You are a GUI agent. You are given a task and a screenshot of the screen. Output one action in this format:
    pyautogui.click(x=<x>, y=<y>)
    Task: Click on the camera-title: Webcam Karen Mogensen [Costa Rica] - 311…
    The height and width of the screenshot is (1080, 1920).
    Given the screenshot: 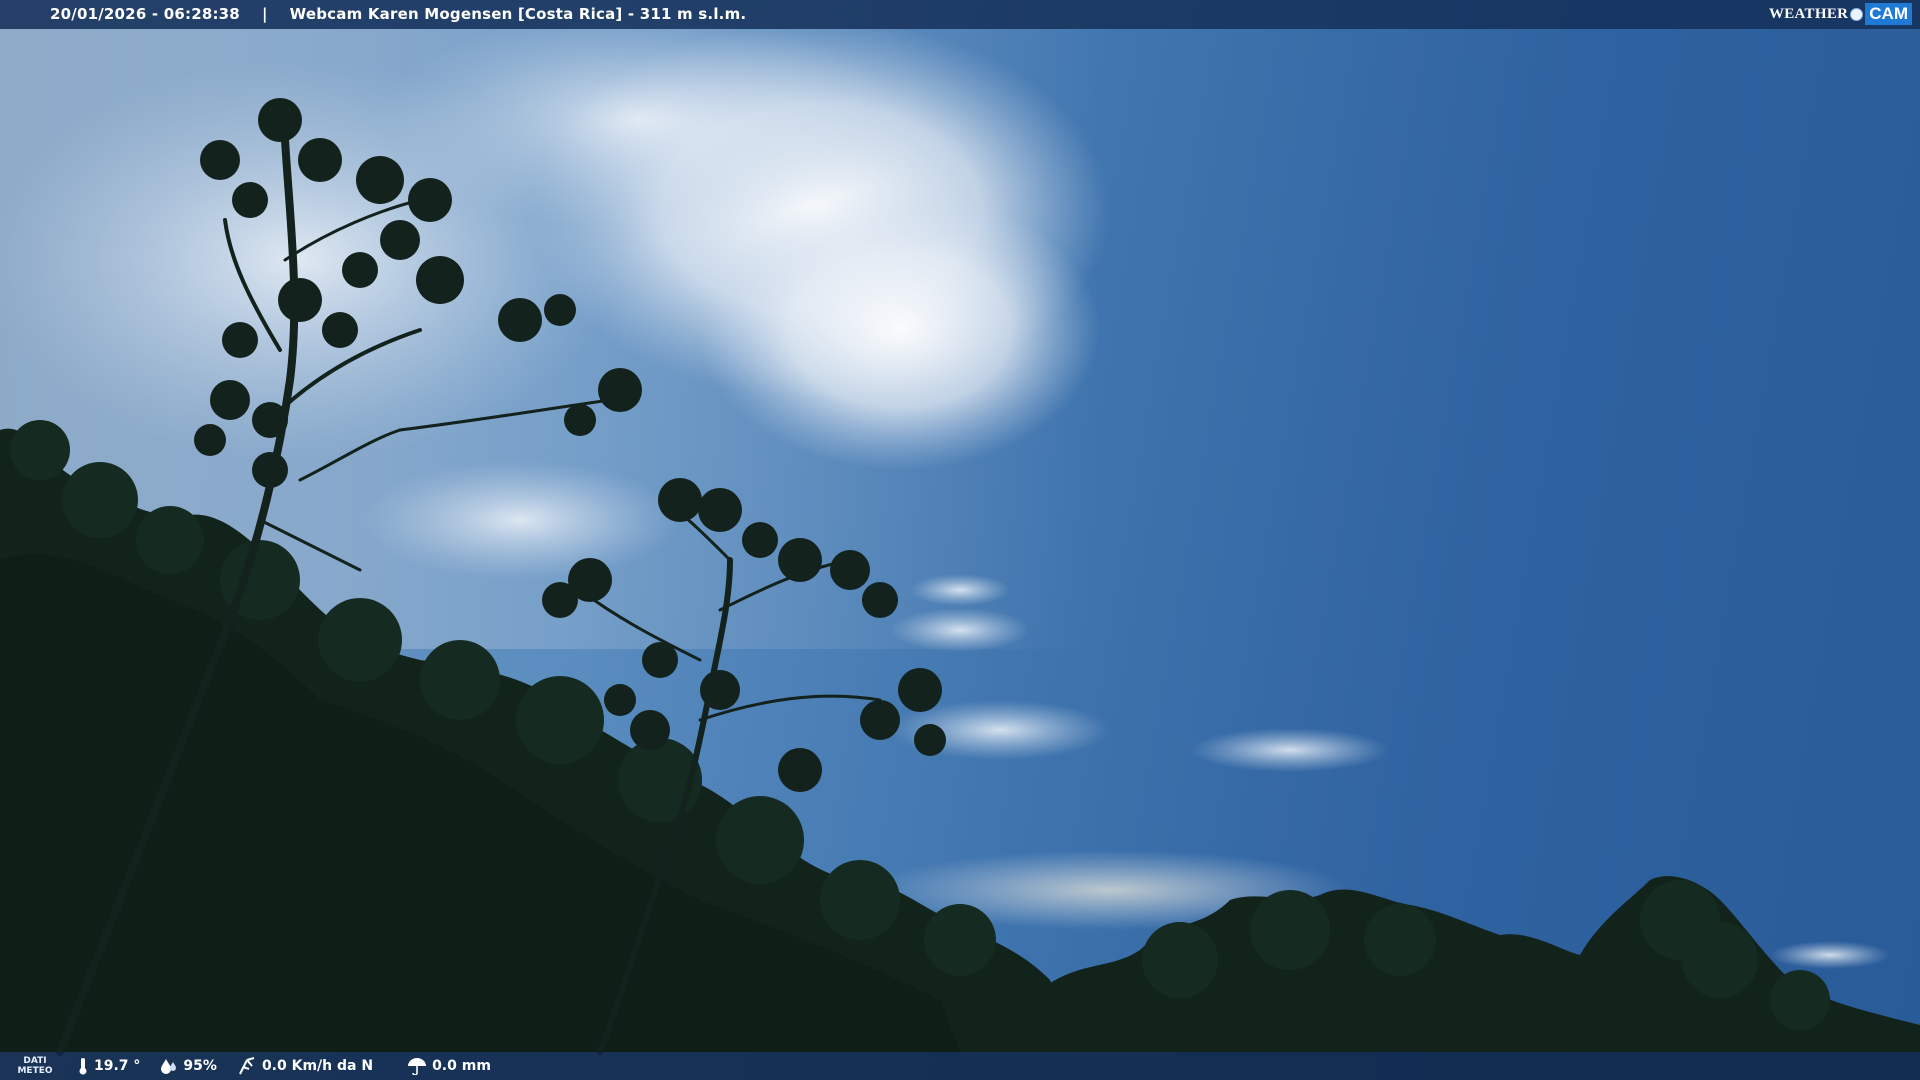 What is the action you would take?
    pyautogui.click(x=518, y=14)
    